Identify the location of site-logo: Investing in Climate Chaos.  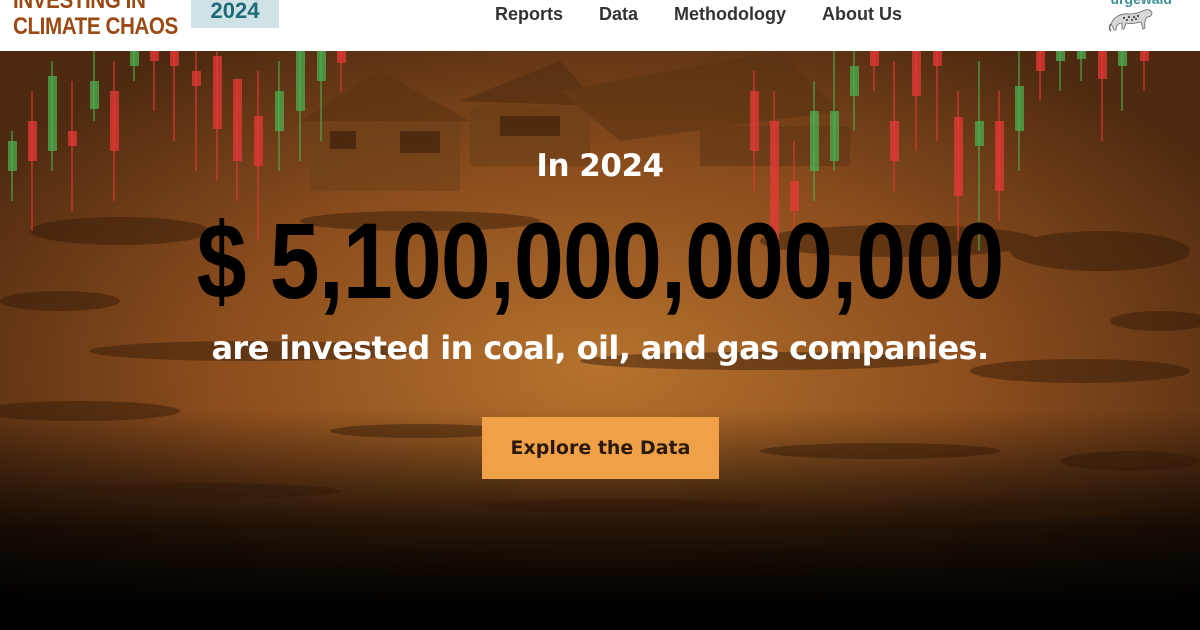
(95, 20).